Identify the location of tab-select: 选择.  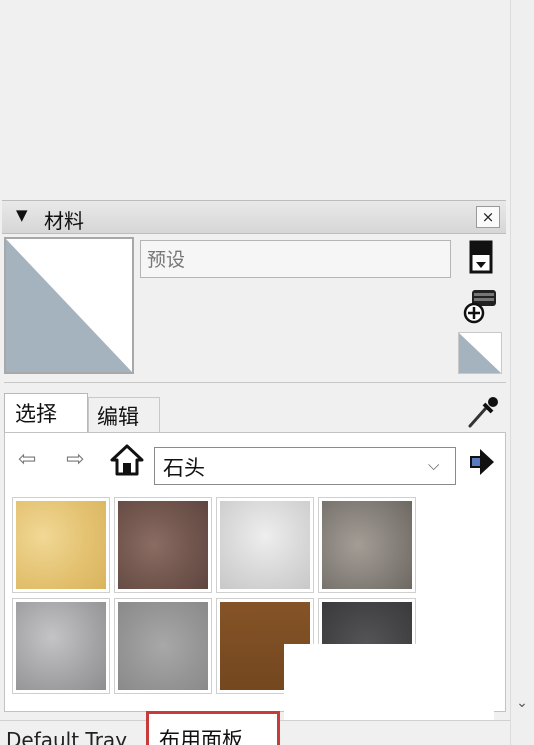
(46, 413).